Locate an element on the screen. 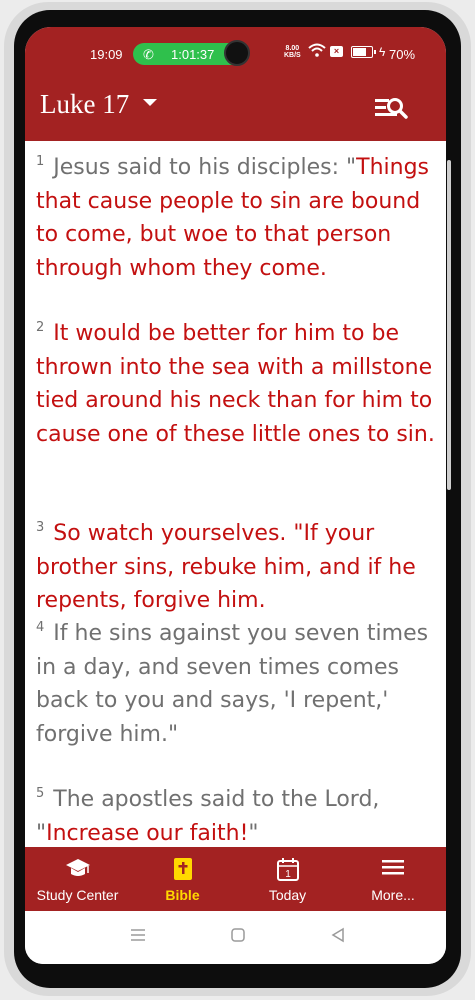 This screenshot has width=475, height=1000. verse-number: 4 is located at coordinates (40, 627).